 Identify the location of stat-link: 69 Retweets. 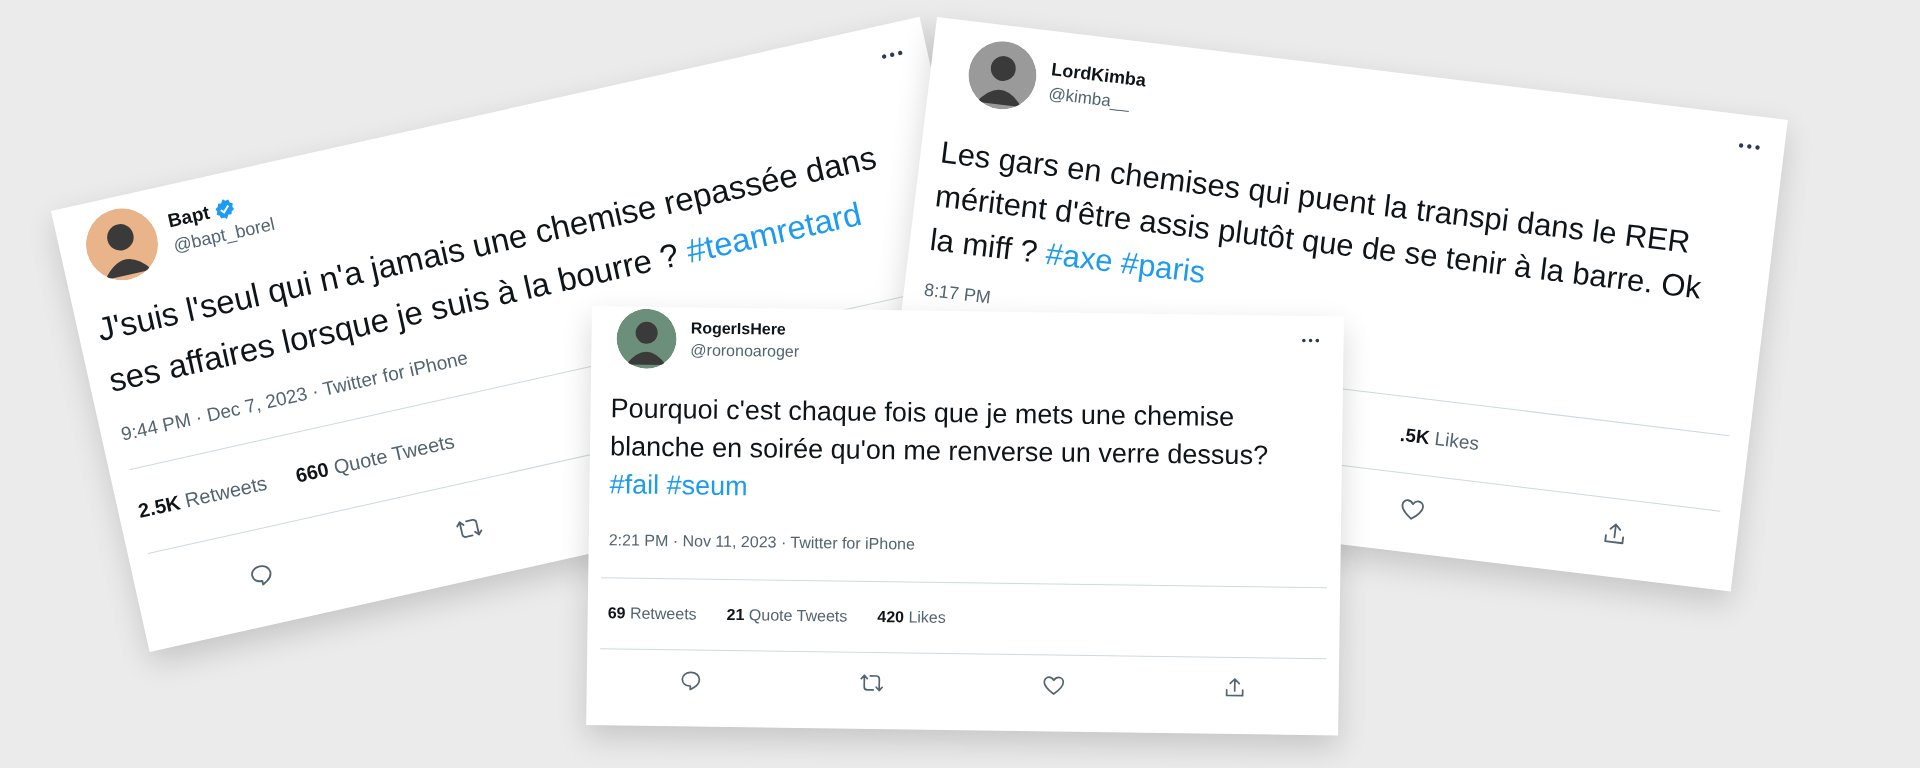
(652, 614).